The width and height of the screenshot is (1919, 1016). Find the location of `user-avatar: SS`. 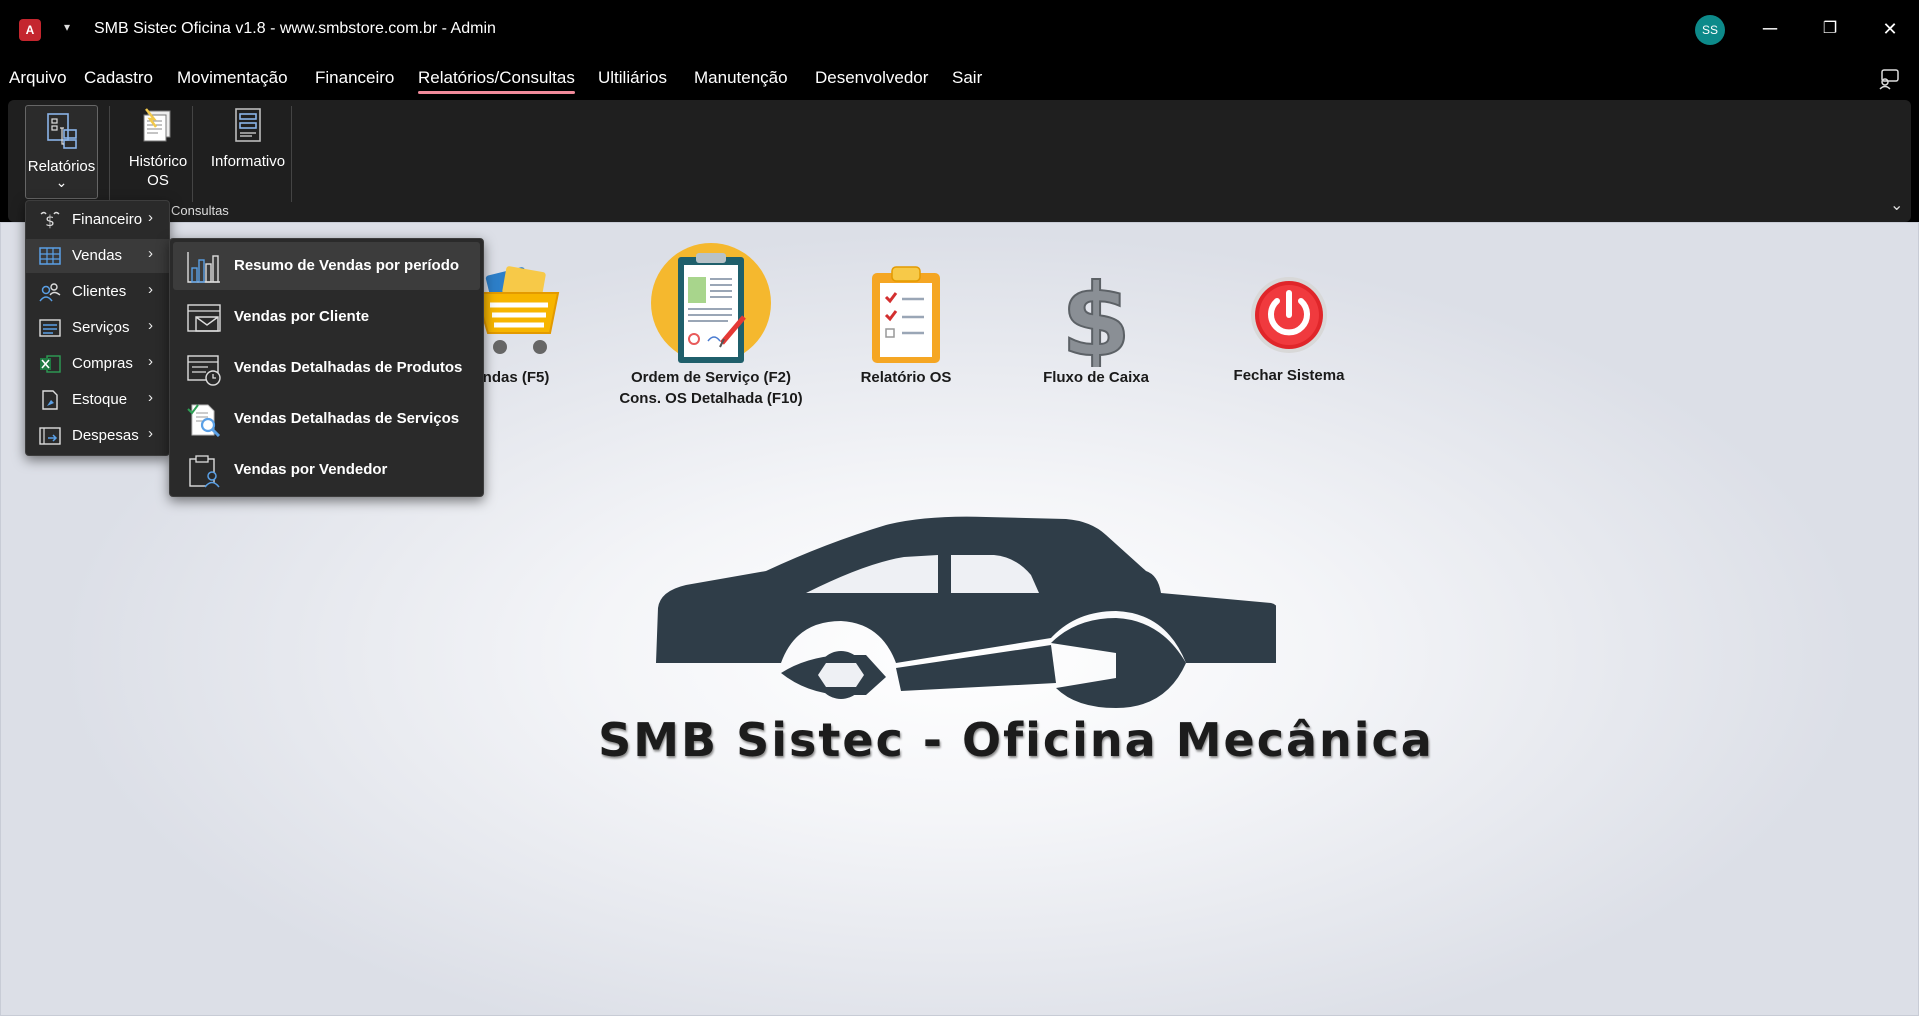

user-avatar: SS is located at coordinates (1710, 30).